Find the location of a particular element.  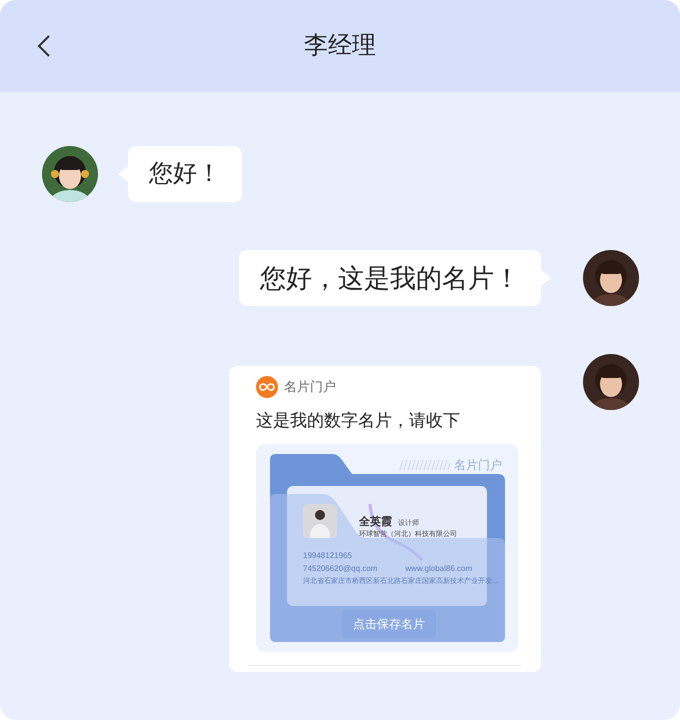

person-name: 全英霞 is located at coordinates (375, 522).